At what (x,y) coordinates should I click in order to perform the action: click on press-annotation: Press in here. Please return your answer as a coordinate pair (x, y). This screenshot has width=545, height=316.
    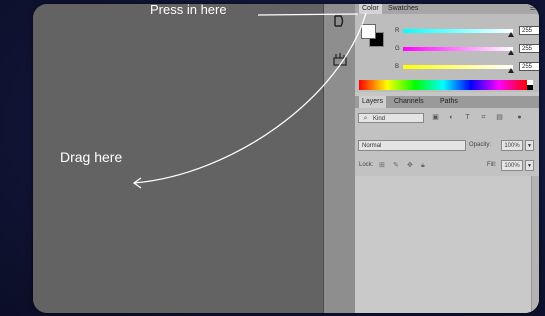
    Looking at the image, I should click on (188, 9).